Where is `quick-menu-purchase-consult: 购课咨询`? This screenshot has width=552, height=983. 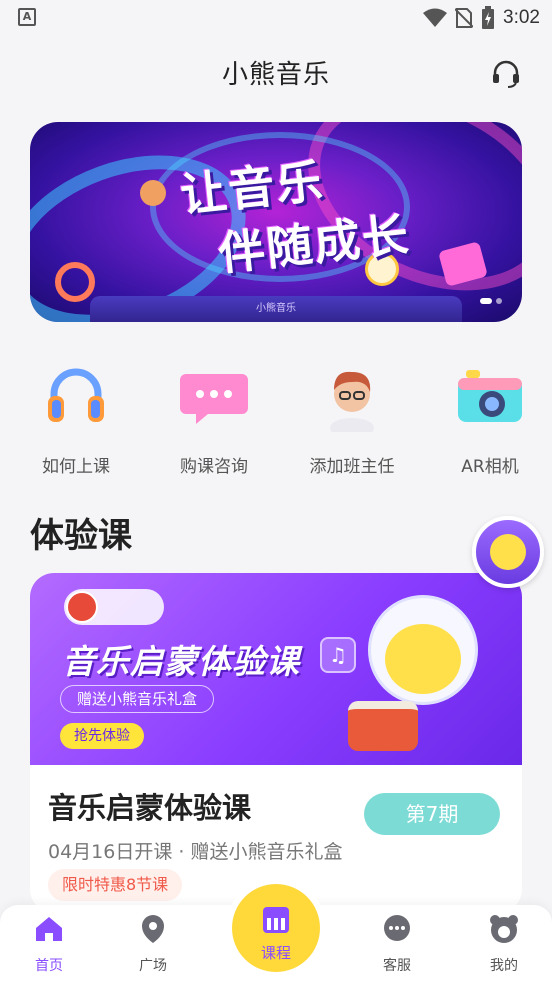
quick-menu-purchase-consult: 购课咨询 is located at coordinates (214, 418).